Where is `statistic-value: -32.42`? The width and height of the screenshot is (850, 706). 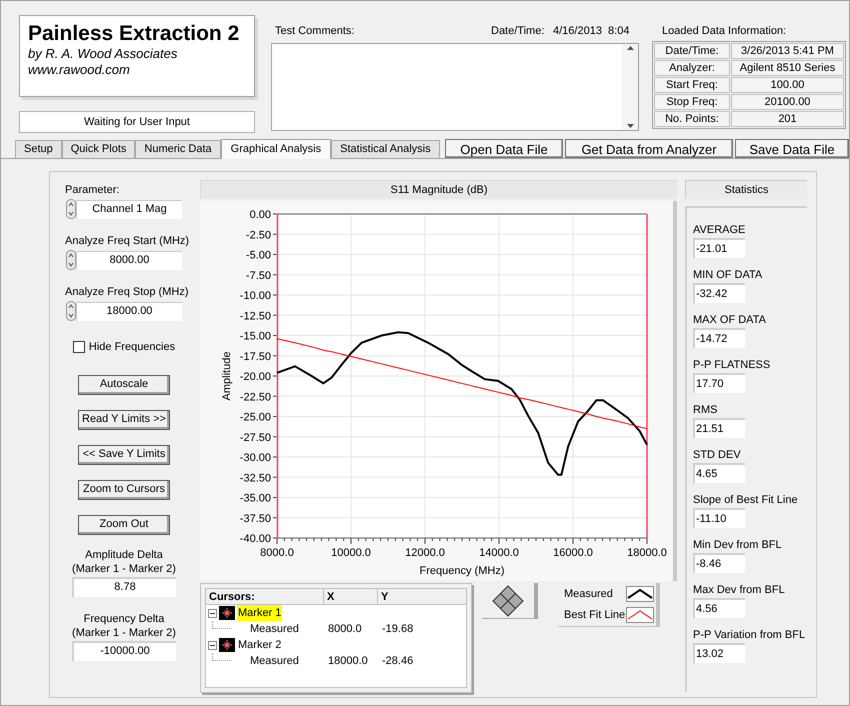
statistic-value: -32.42 is located at coordinates (719, 293).